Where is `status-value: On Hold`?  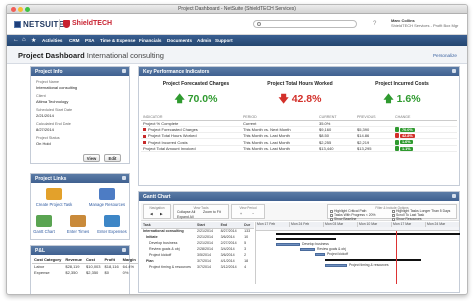 status-value: On Hold is located at coordinates (43, 143).